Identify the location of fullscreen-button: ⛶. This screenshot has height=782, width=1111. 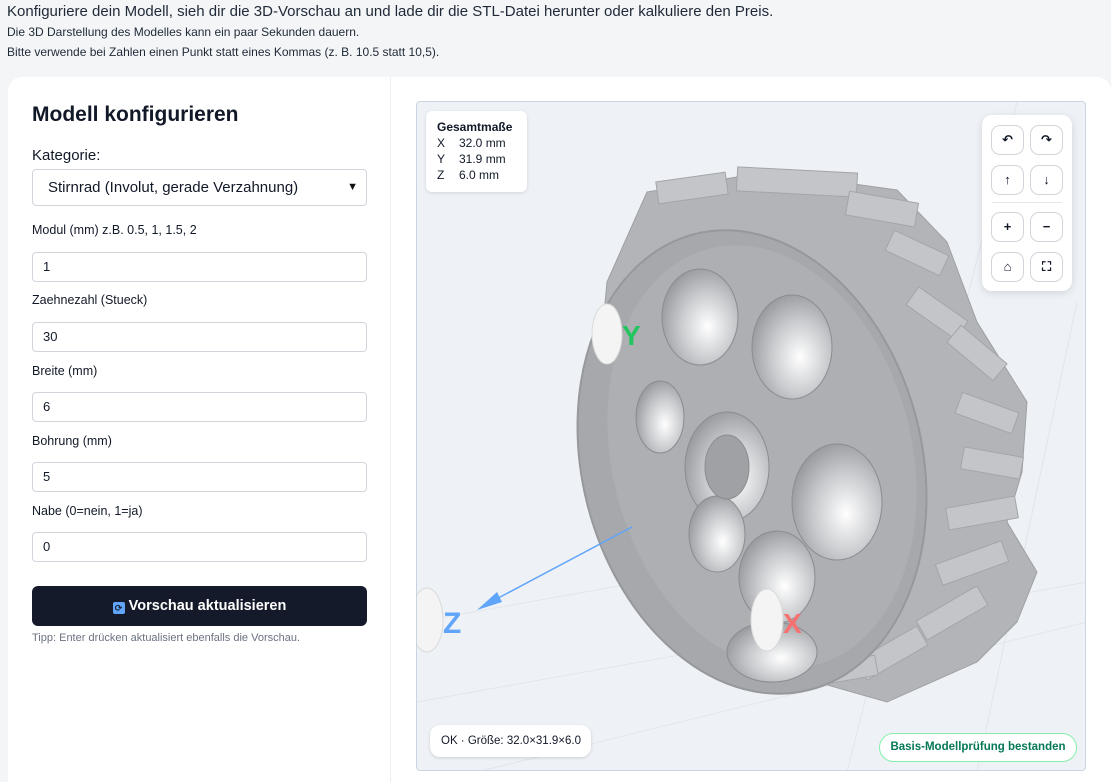
(1046, 267).